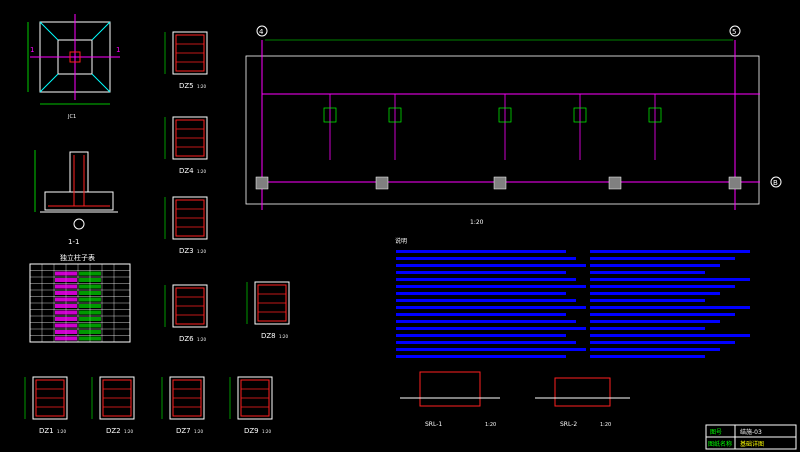 Image resolution: width=800 pixels, height=452 pixels. I want to click on notes-title: 说明, so click(401, 241).